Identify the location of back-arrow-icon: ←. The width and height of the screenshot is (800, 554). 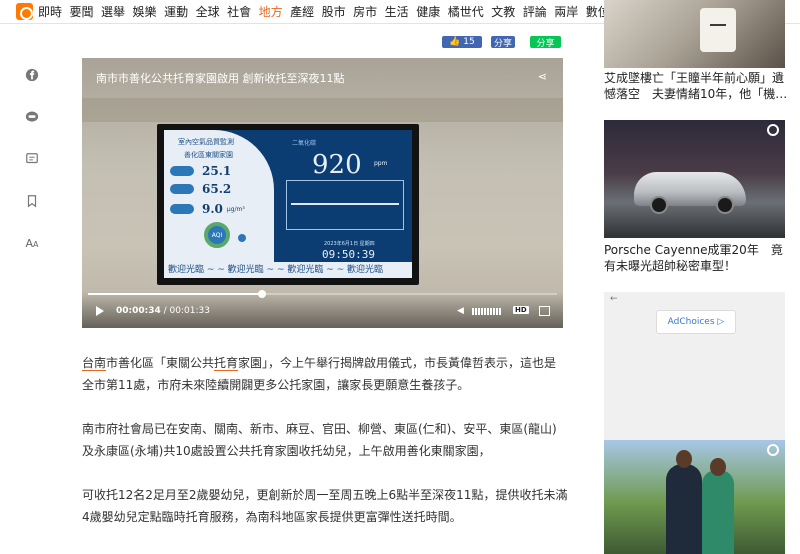
(614, 299).